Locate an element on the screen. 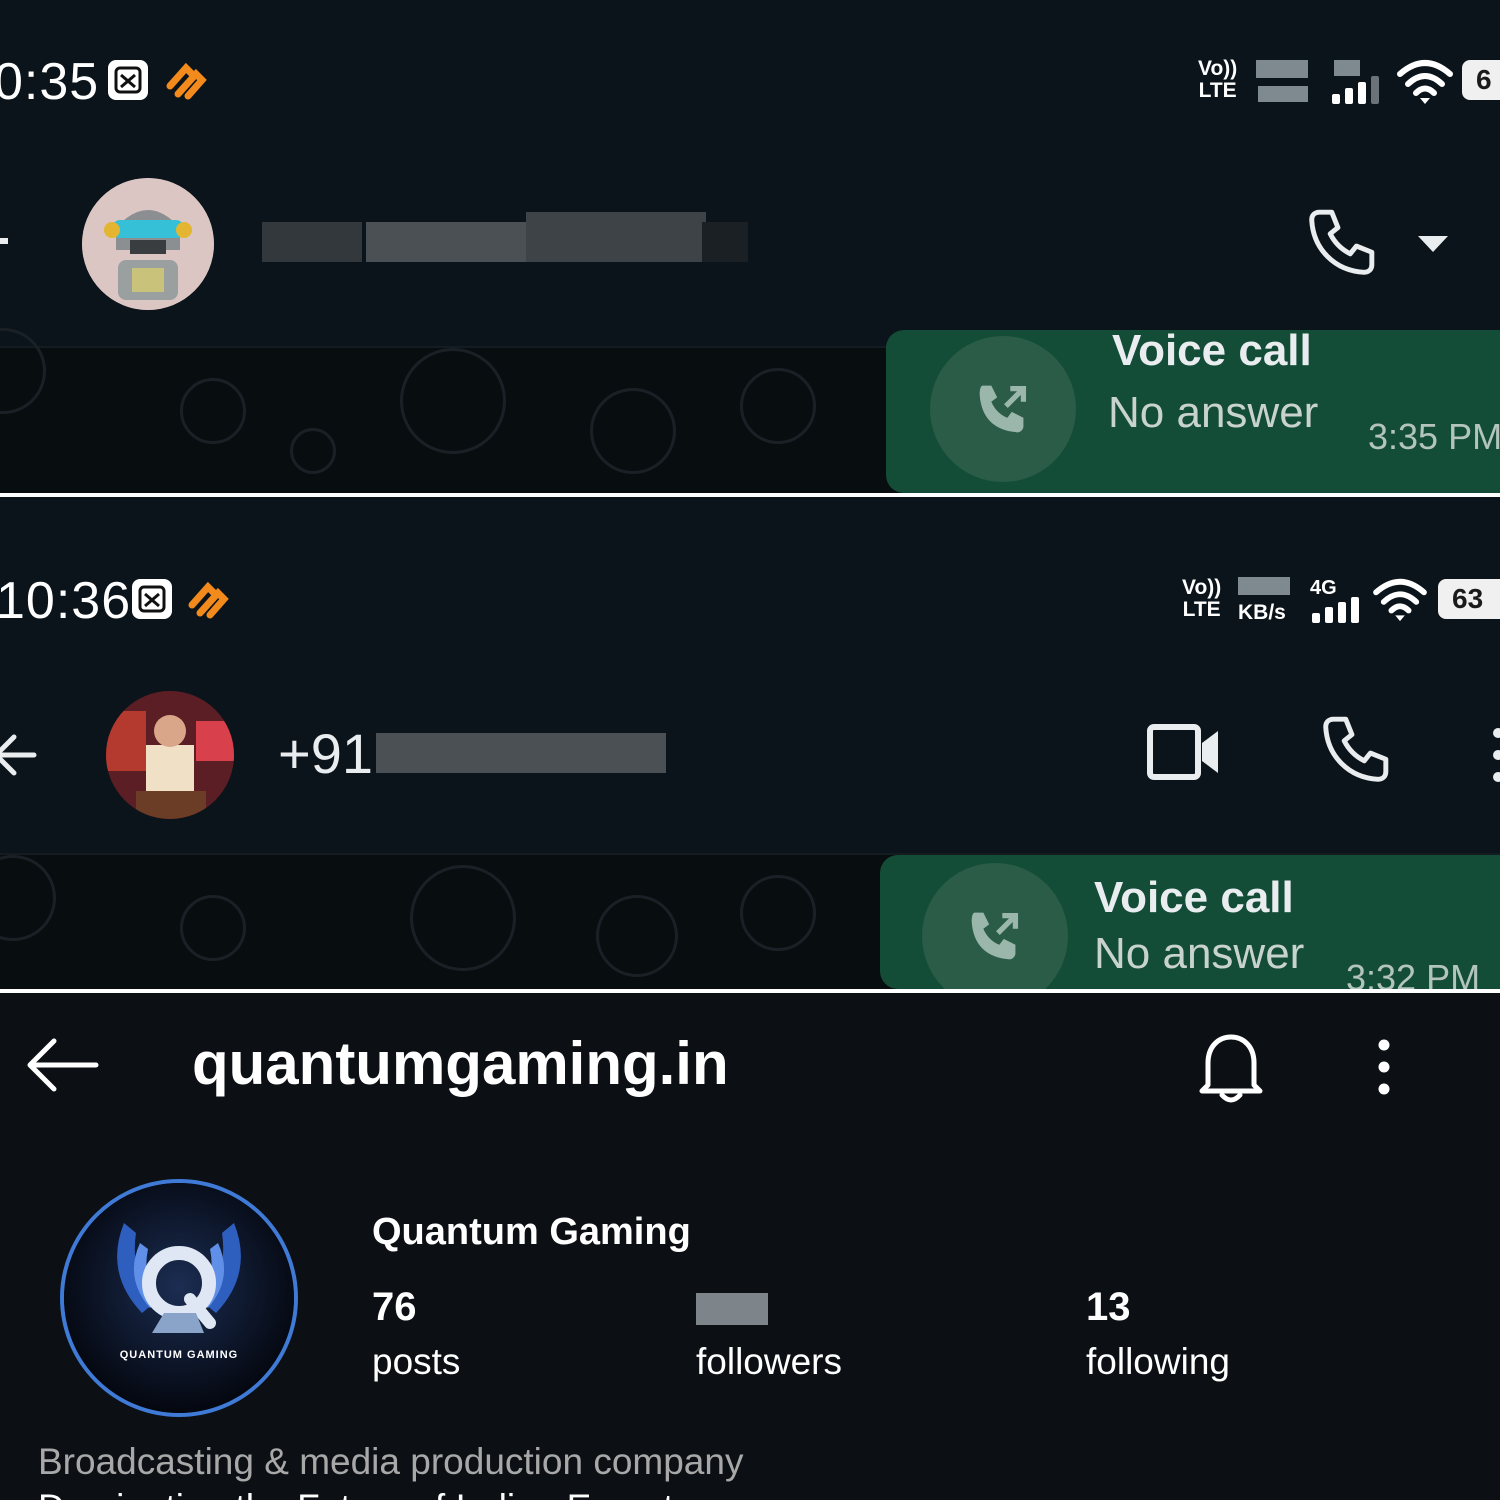  quantum-gaming-logo-icon is located at coordinates (179, 1298).